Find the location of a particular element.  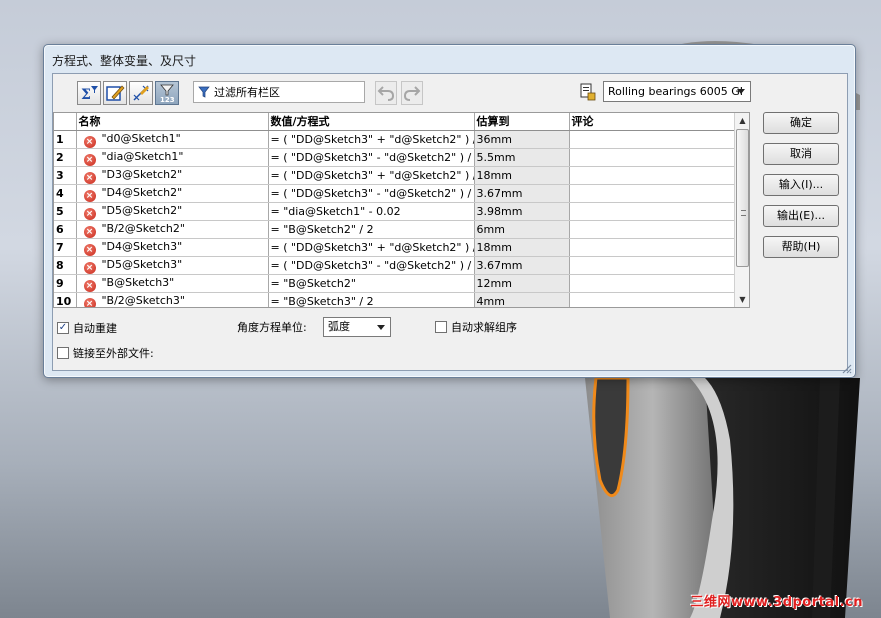

evaluates-cell: 18mm is located at coordinates (522, 247).